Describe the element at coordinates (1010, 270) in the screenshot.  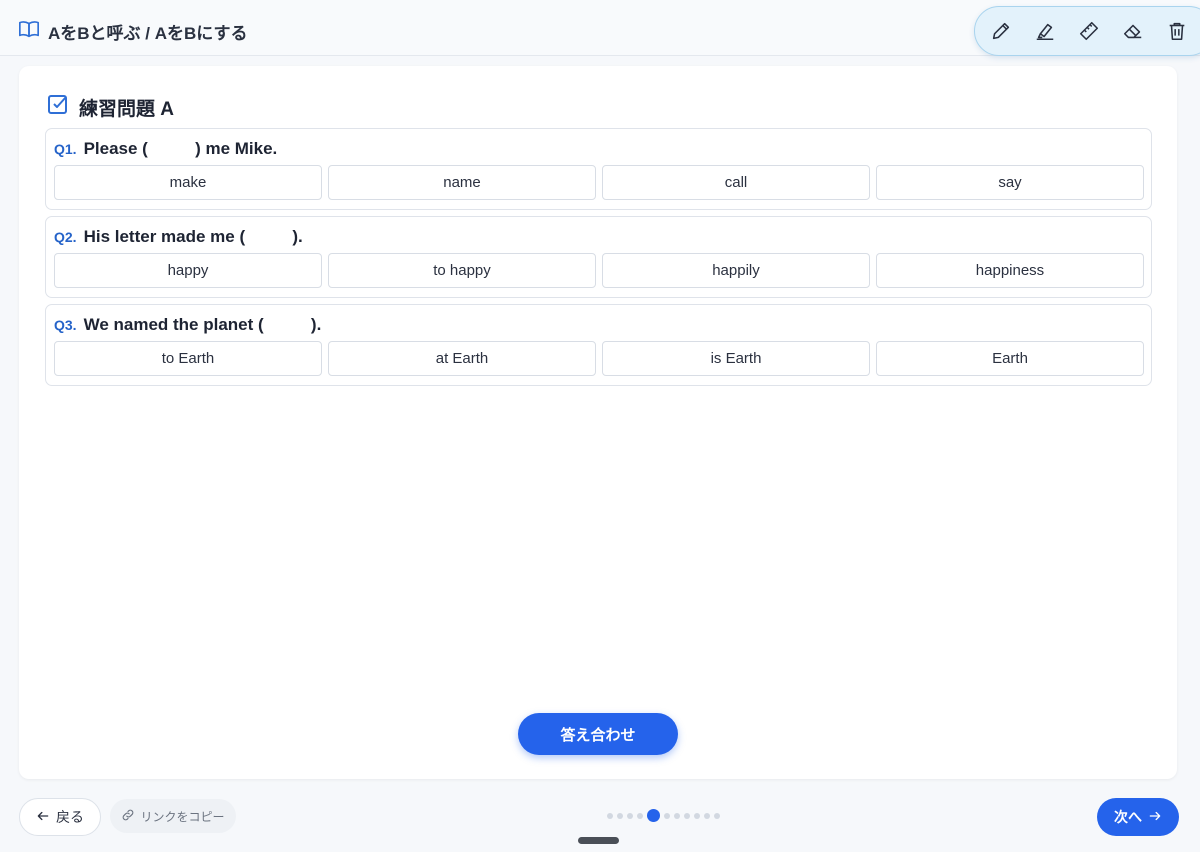
I see `choice-button: happiness` at that location.